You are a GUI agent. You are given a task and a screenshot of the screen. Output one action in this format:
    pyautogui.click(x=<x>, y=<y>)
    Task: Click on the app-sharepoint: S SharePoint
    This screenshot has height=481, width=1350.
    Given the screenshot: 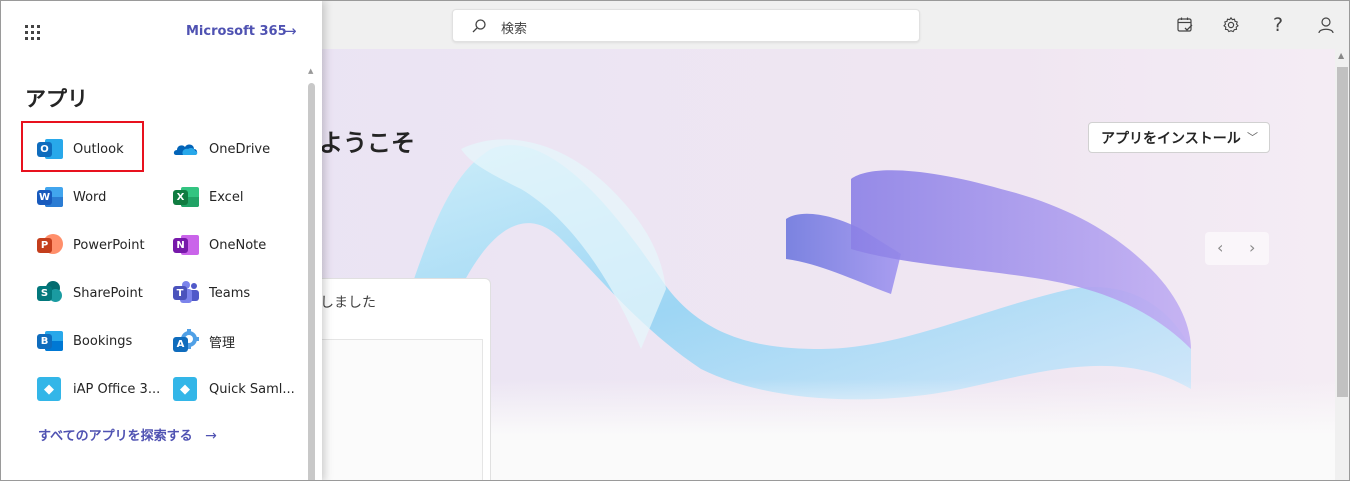 What is the action you would take?
    pyautogui.click(x=90, y=293)
    